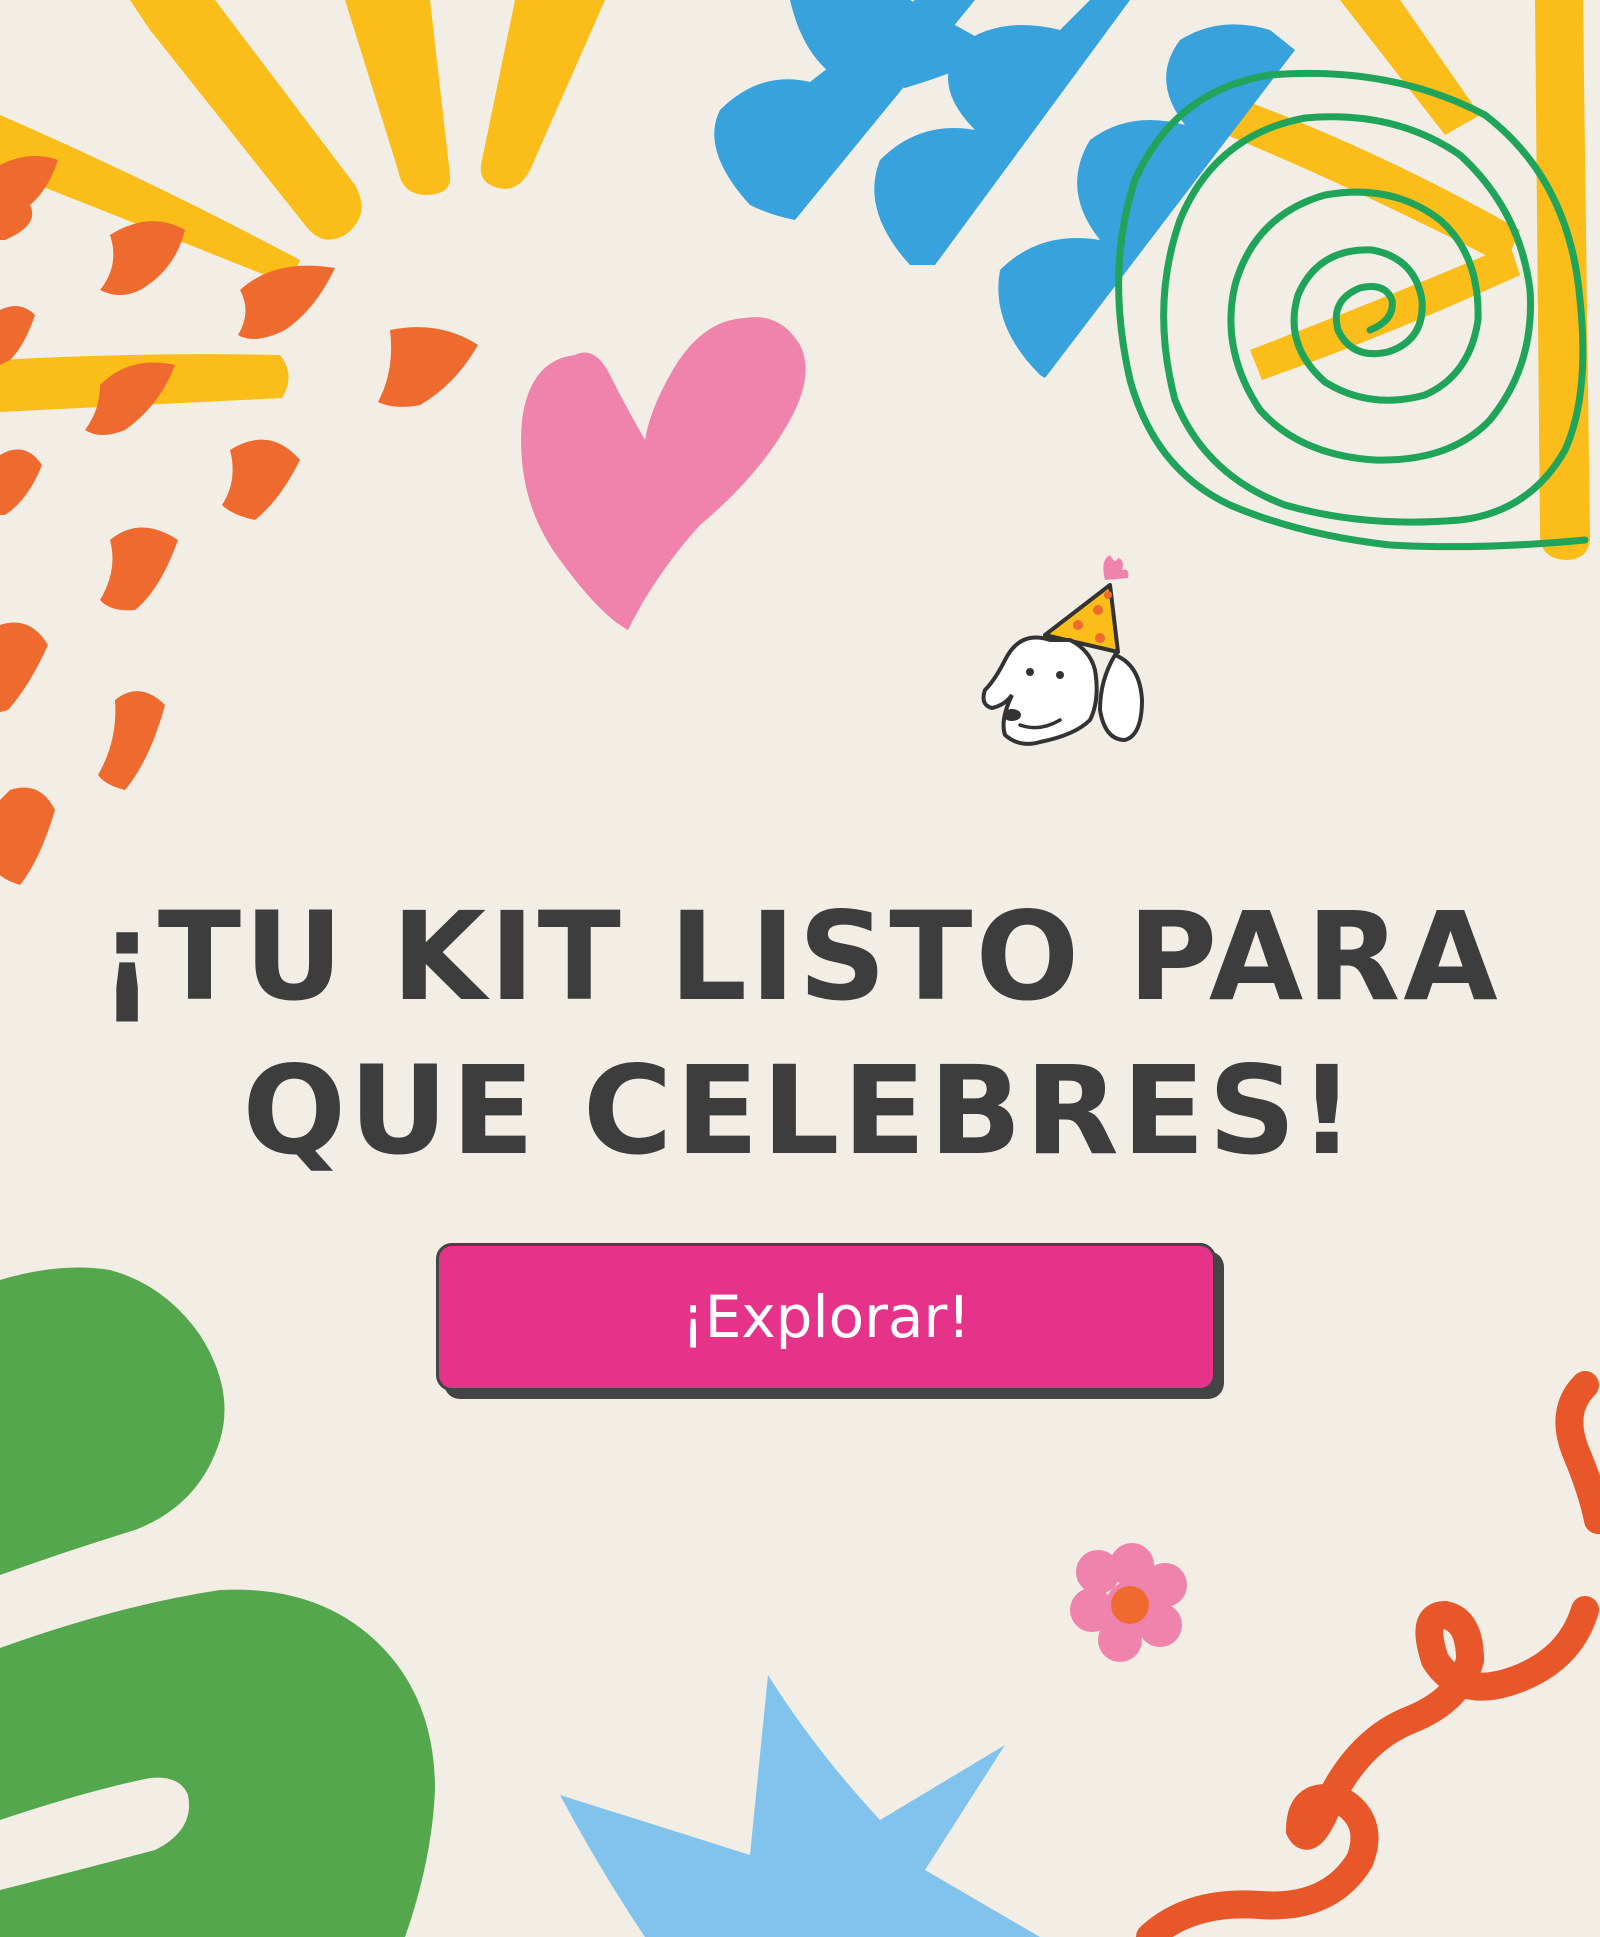  What do you see at coordinates (1063, 650) in the screenshot?
I see `party-dog-icon` at bounding box center [1063, 650].